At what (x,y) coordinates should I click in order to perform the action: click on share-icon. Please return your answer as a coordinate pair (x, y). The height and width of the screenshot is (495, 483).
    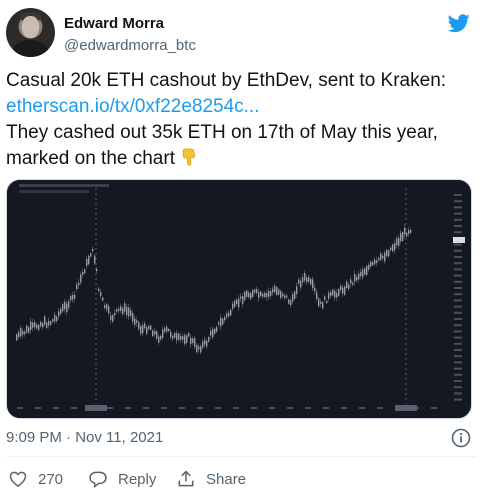
    Looking at the image, I should click on (186, 478).